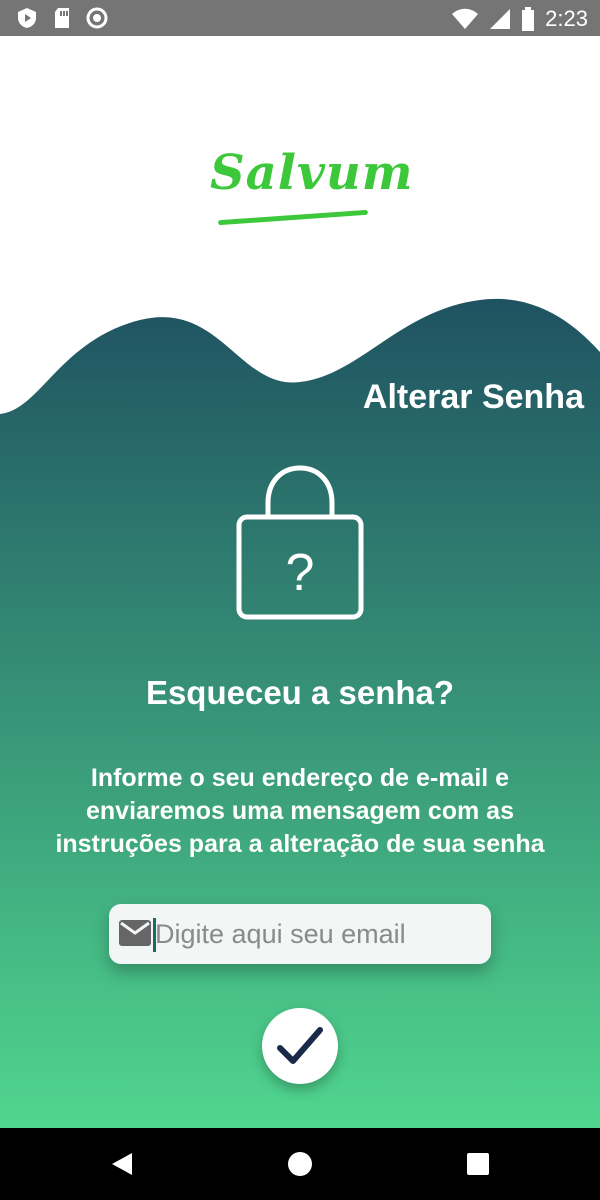 The image size is (600, 1200). I want to click on checkmark-icon, so click(300, 1045).